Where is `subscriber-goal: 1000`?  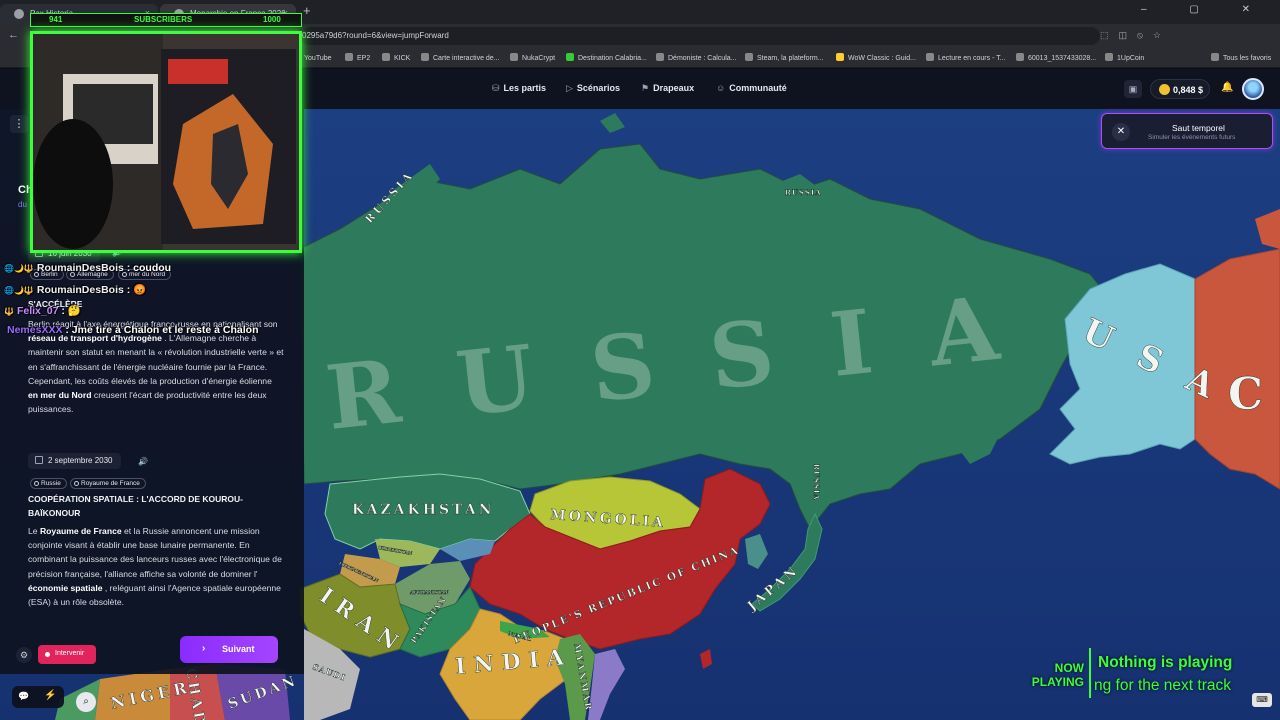 subscriber-goal: 1000 is located at coordinates (272, 19).